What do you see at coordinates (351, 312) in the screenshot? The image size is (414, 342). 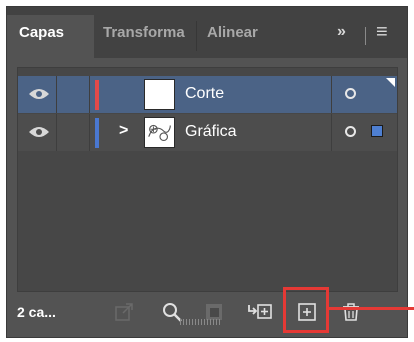 I see `delete-layer-icon` at bounding box center [351, 312].